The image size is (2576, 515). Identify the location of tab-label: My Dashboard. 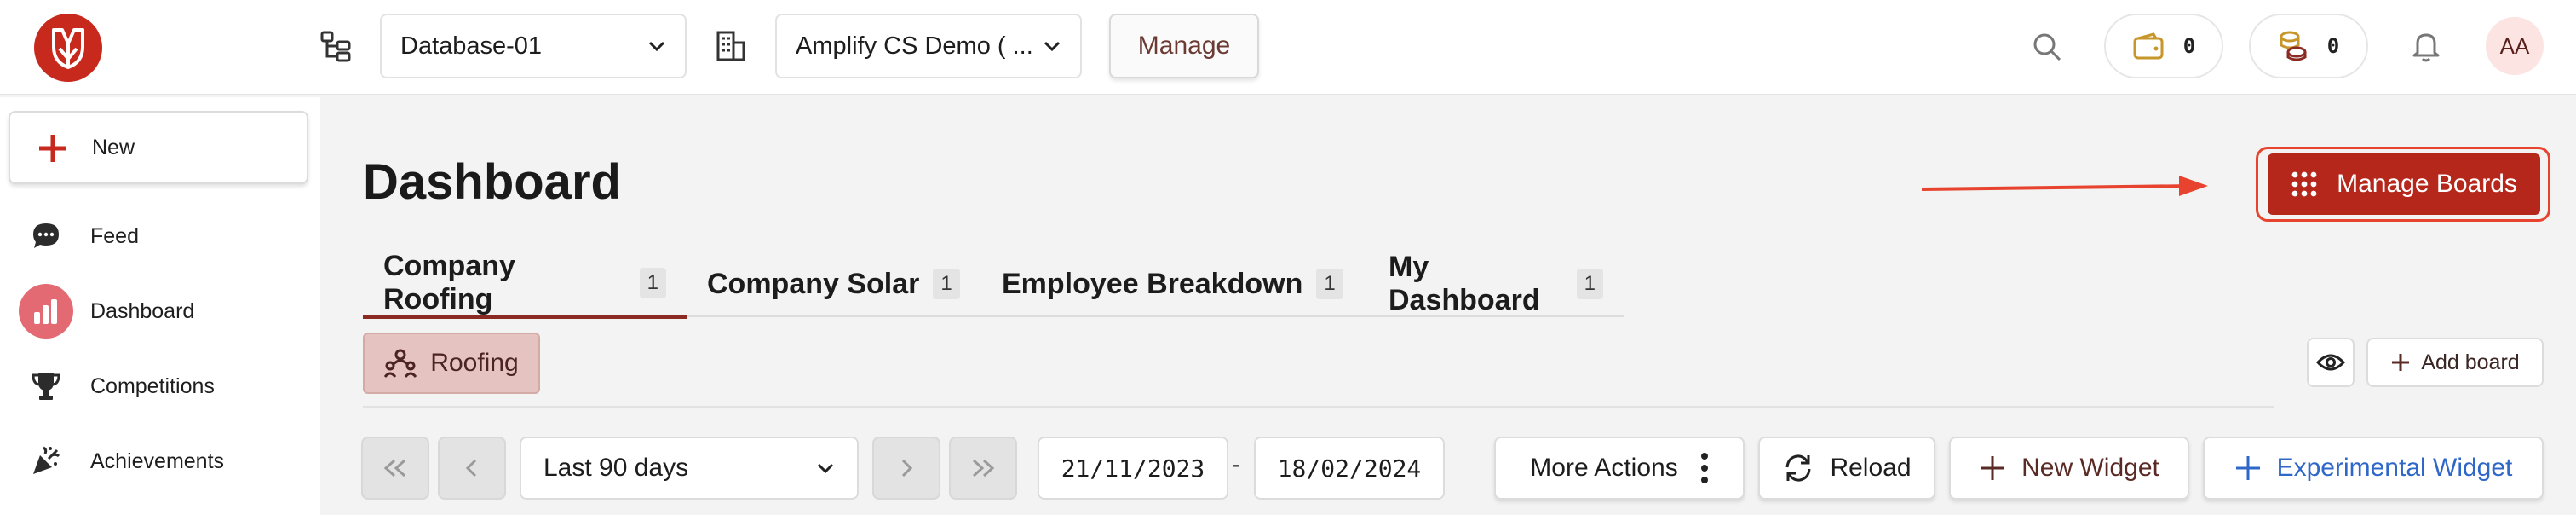
(1465, 283).